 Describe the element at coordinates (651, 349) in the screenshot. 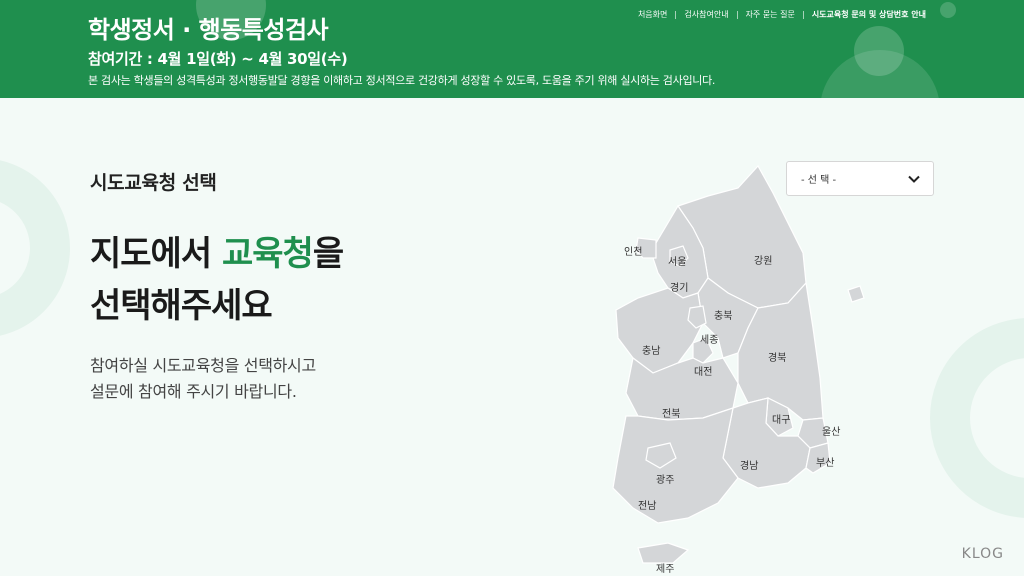

I see `map-label-chungnam: 충남` at that location.